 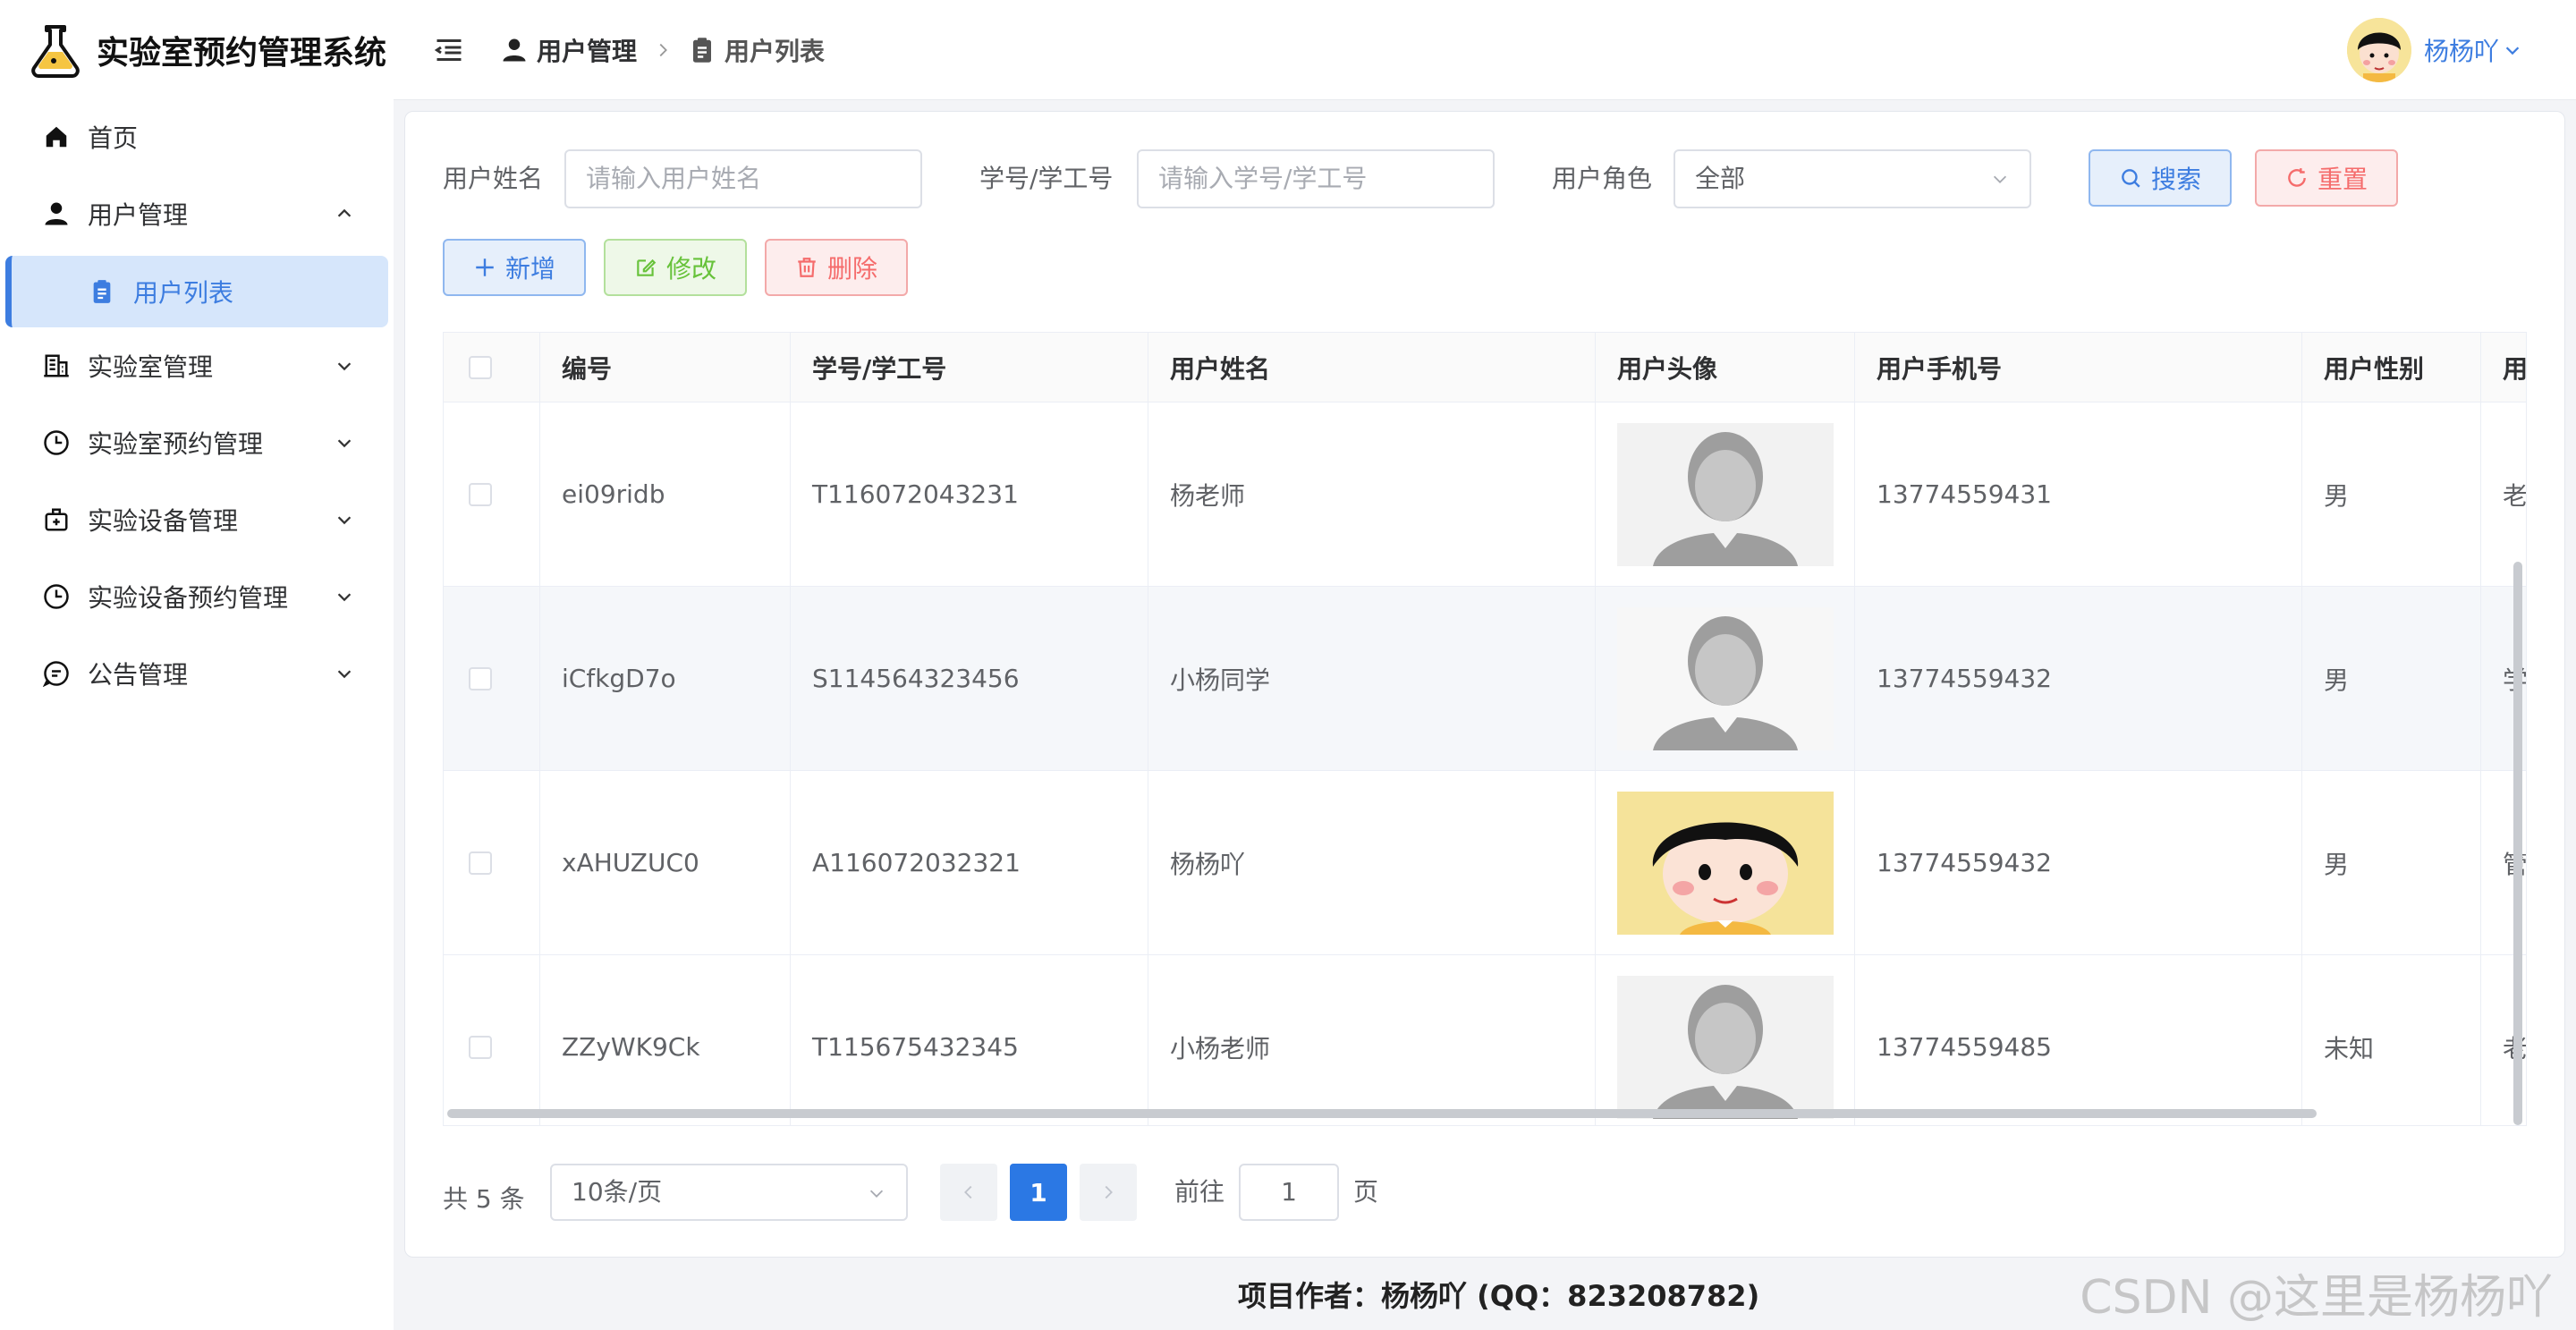 I want to click on search-button: 搜索, so click(x=2160, y=178).